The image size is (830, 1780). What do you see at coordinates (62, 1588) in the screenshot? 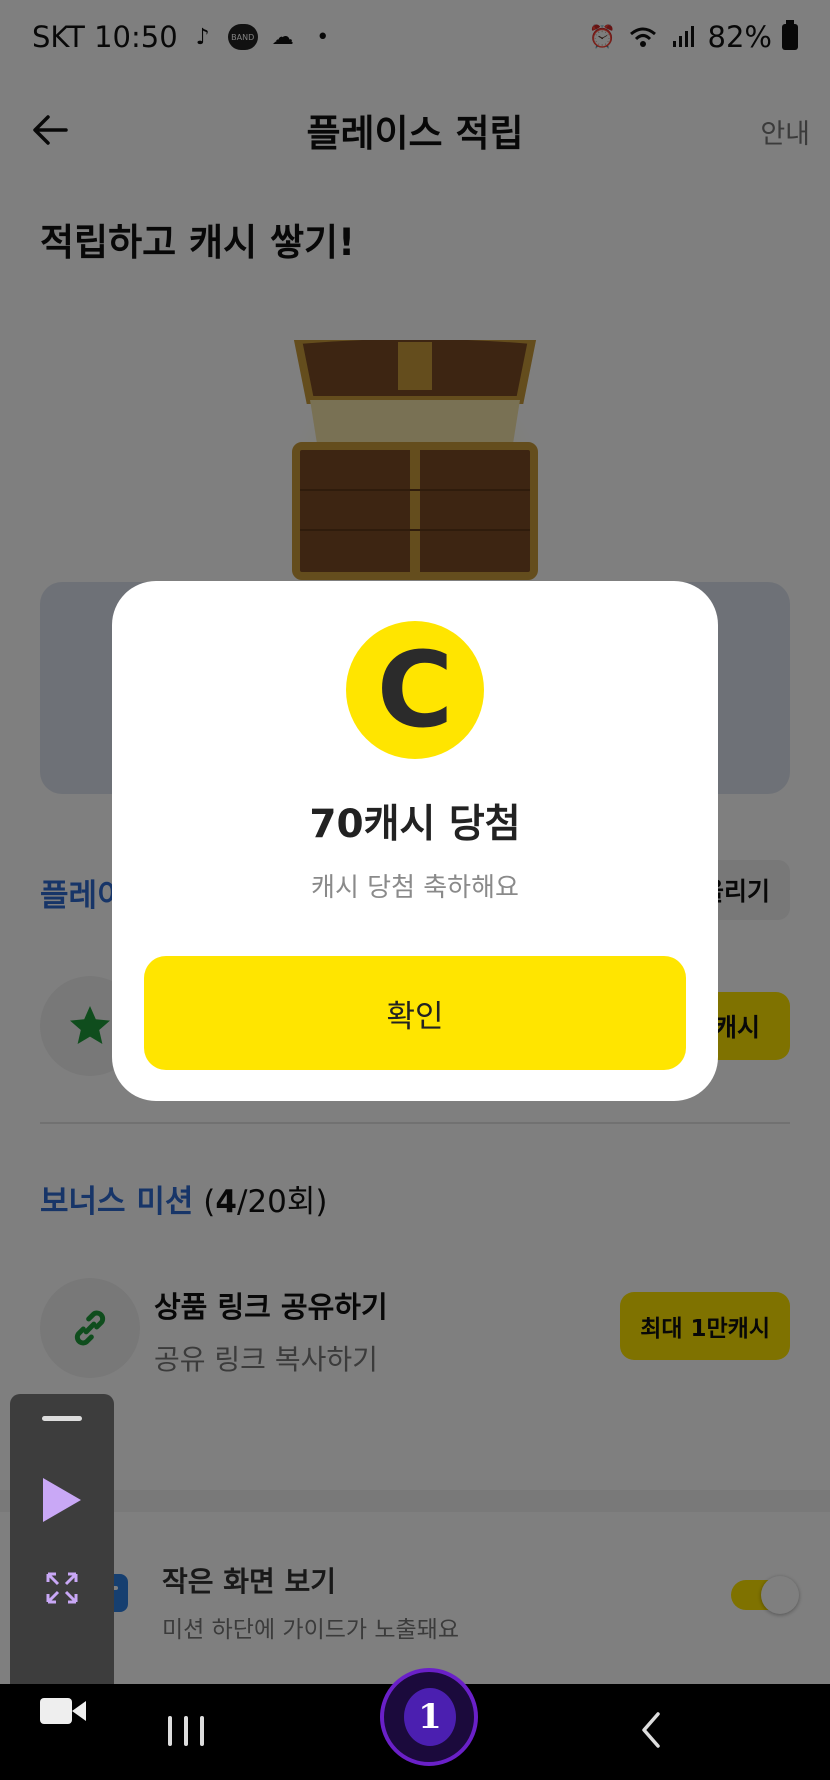
I see `expand-icon` at bounding box center [62, 1588].